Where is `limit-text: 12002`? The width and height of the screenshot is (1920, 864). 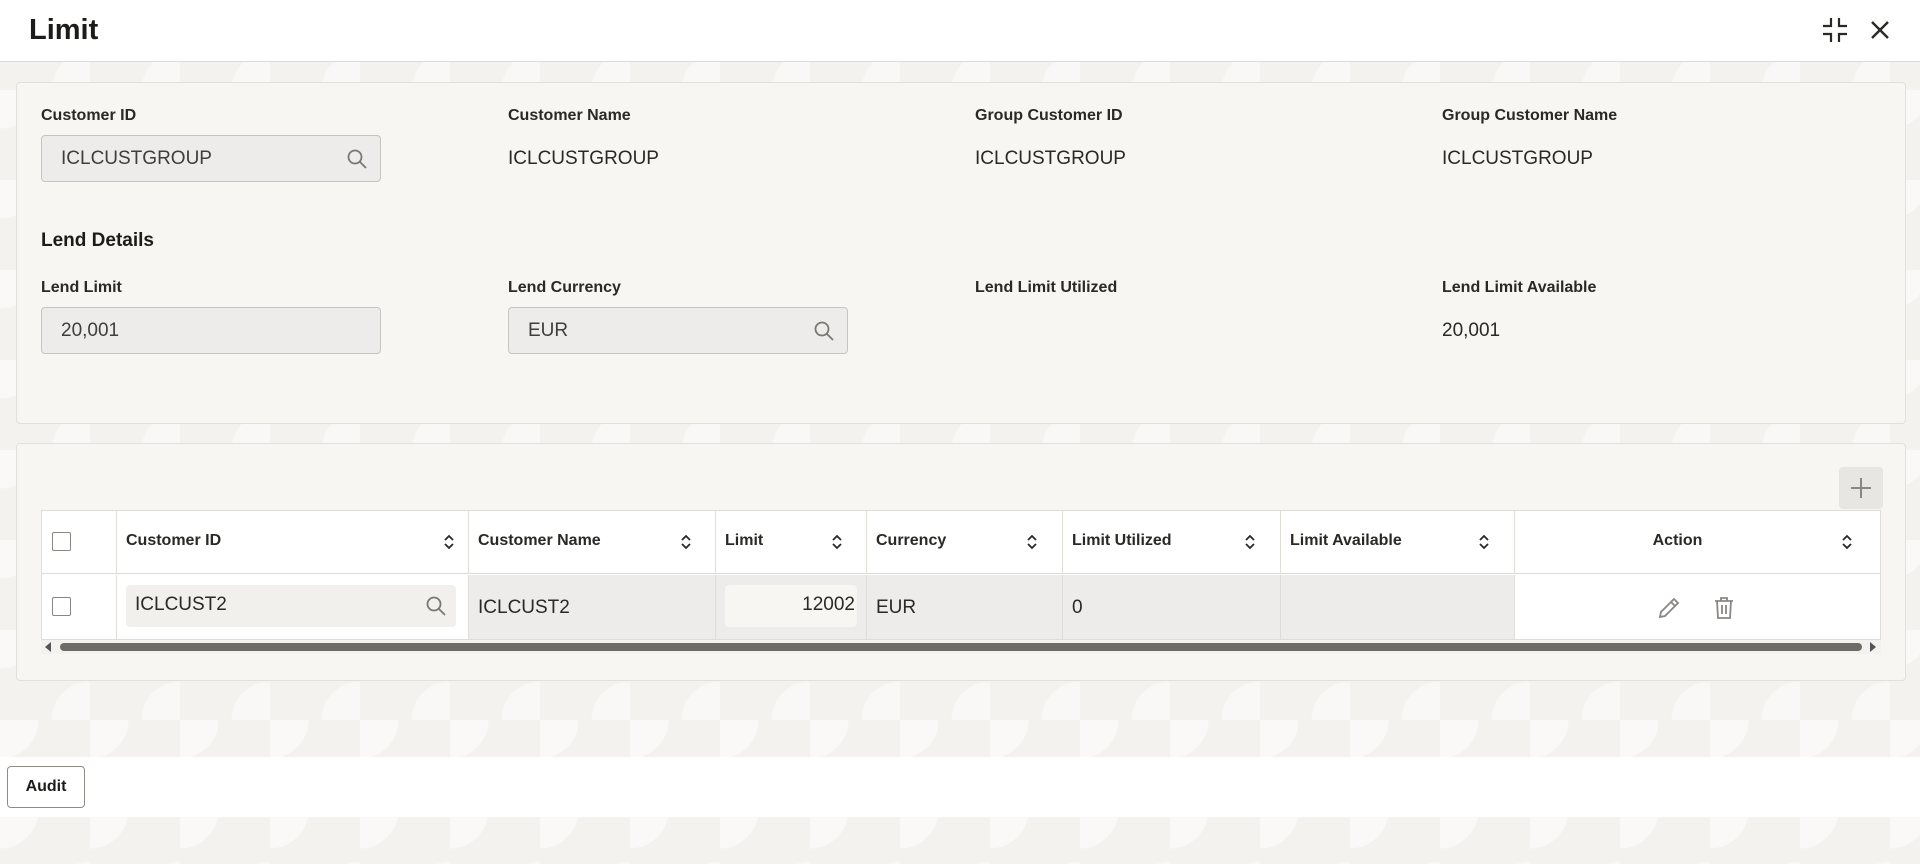
limit-text: 12002 is located at coordinates (828, 604).